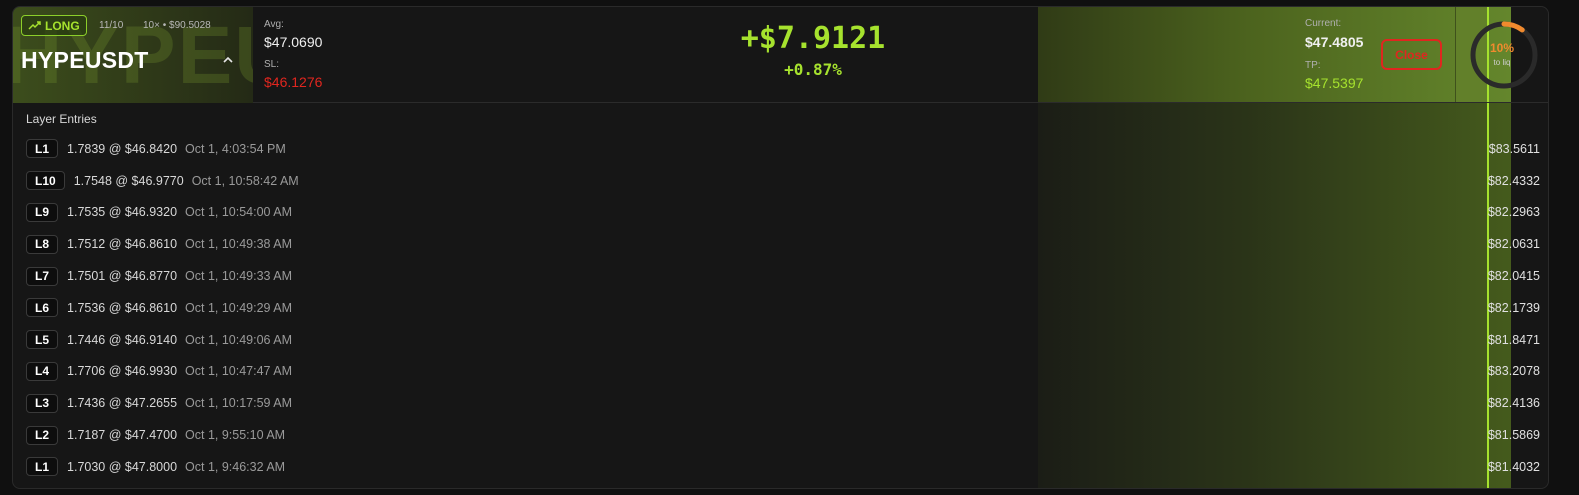  Describe the element at coordinates (42, 244) in the screenshot. I see `layer-badge: L8` at that location.